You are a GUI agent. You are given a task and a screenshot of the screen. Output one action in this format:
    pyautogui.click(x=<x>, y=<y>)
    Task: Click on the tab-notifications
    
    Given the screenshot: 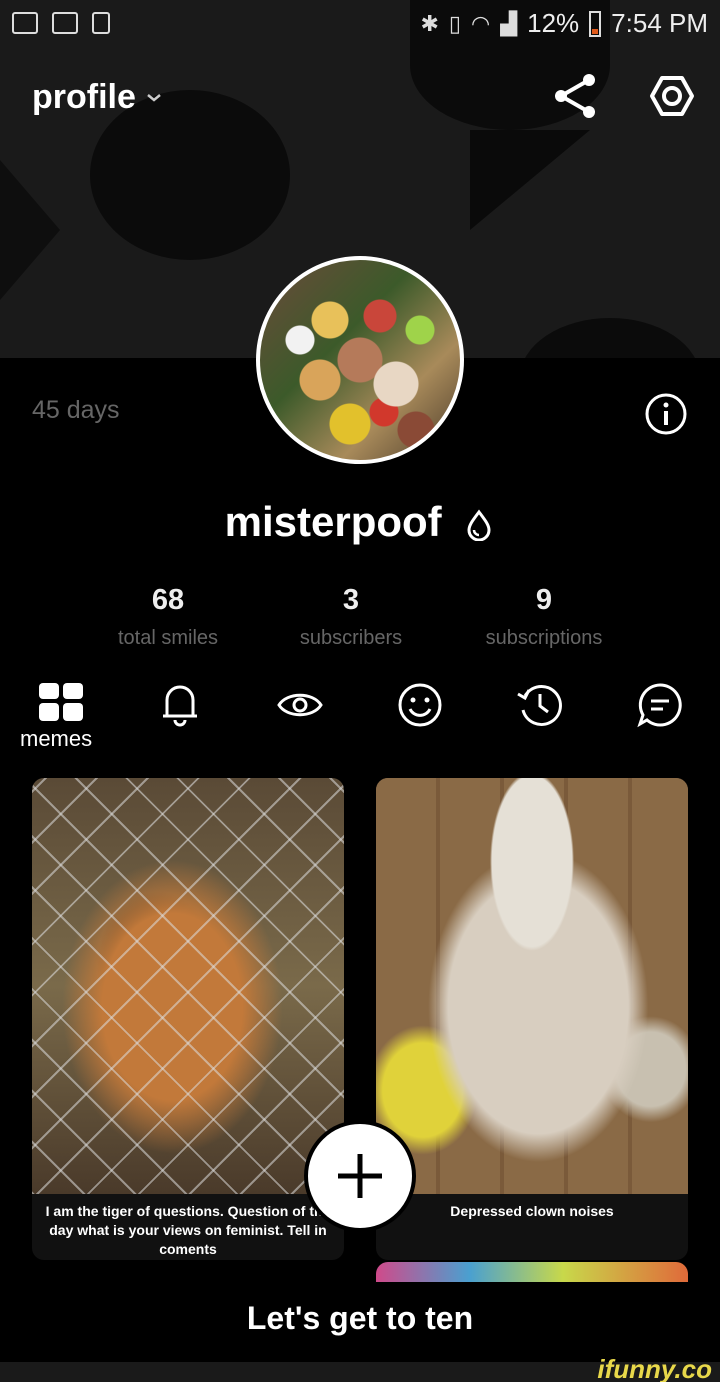 What is the action you would take?
    pyautogui.click(x=180, y=705)
    